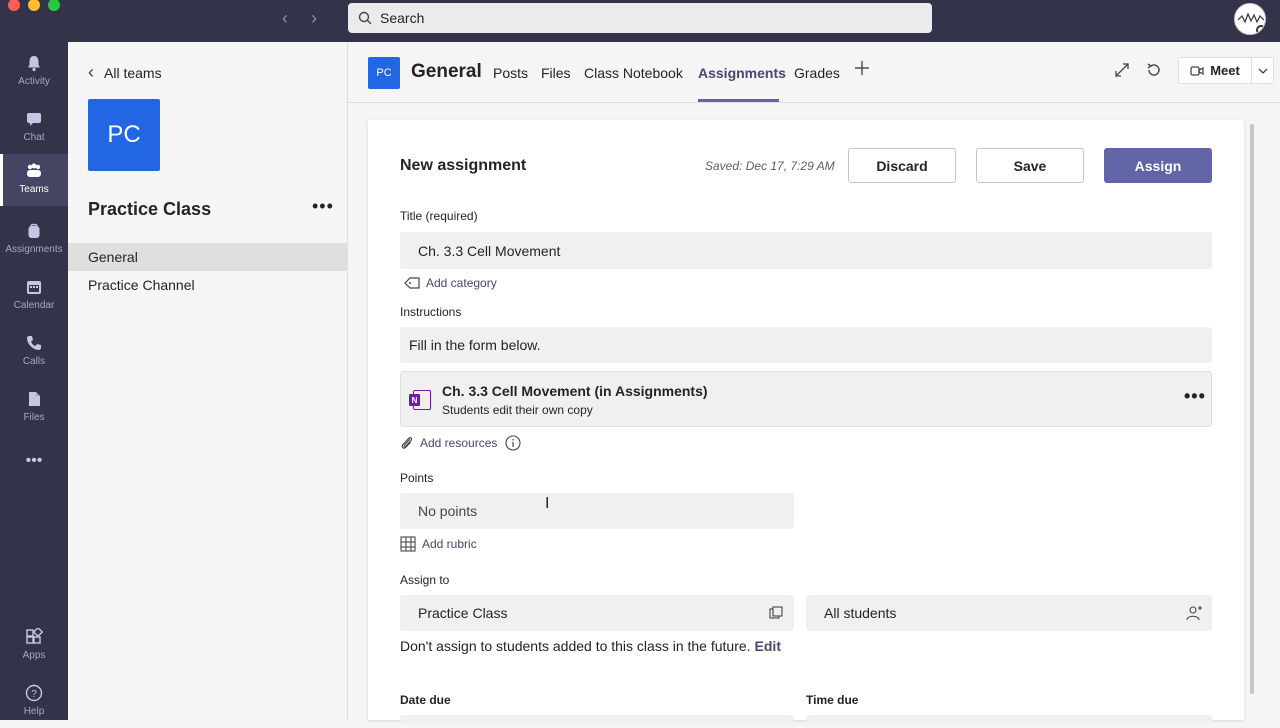 This screenshot has width=1280, height=728. Describe the element at coordinates (407, 443) in the screenshot. I see `paperclip-icon` at that location.